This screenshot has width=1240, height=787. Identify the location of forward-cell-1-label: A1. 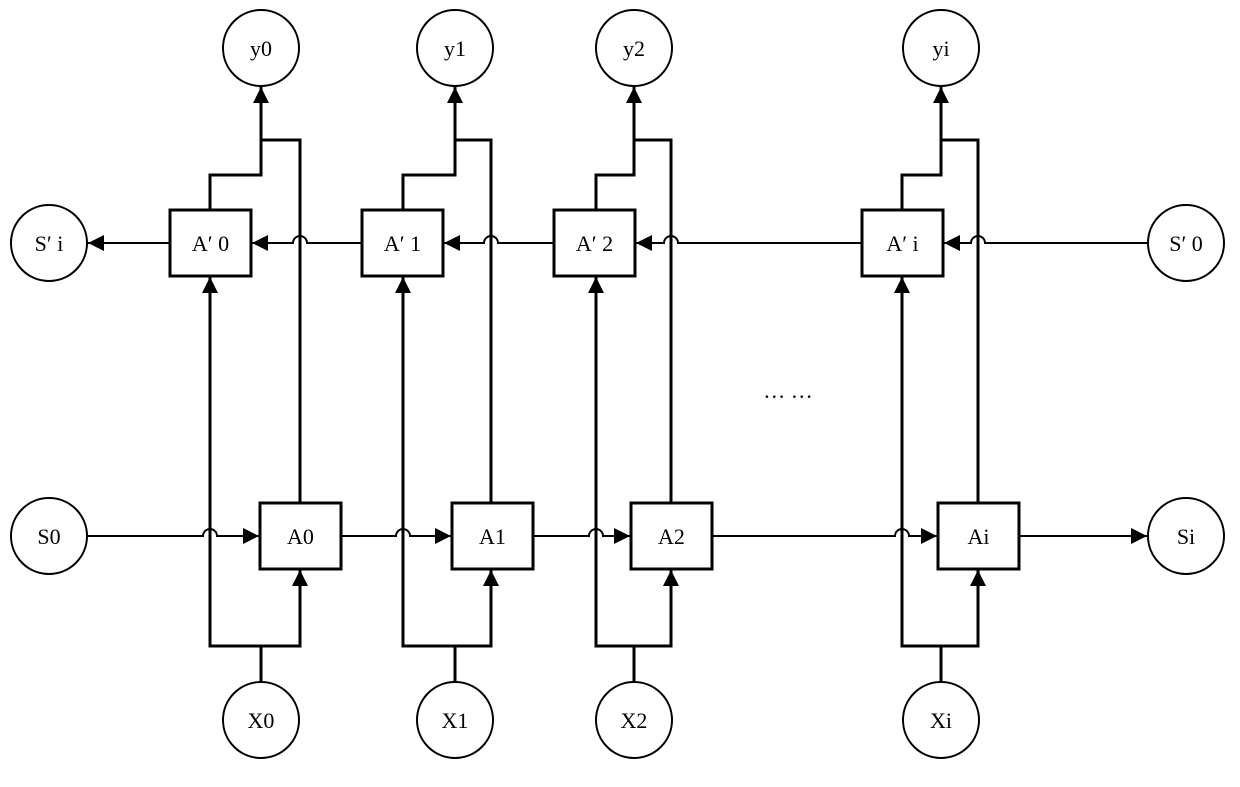
(492, 536).